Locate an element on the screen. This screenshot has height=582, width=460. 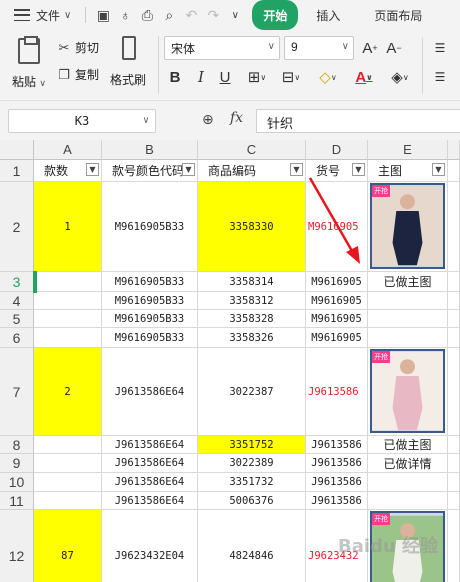
product-thumbnail-image: 开抢 is located at coordinates (407, 391).